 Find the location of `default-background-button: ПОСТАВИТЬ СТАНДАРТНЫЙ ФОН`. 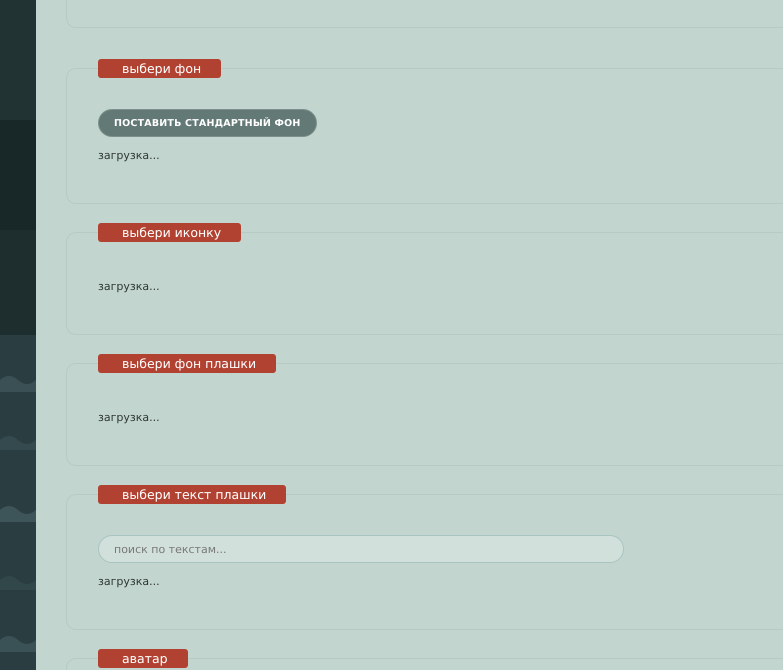

default-background-button: ПОСТАВИТЬ СТАНДАРТНЫЙ ФОН is located at coordinates (207, 123).